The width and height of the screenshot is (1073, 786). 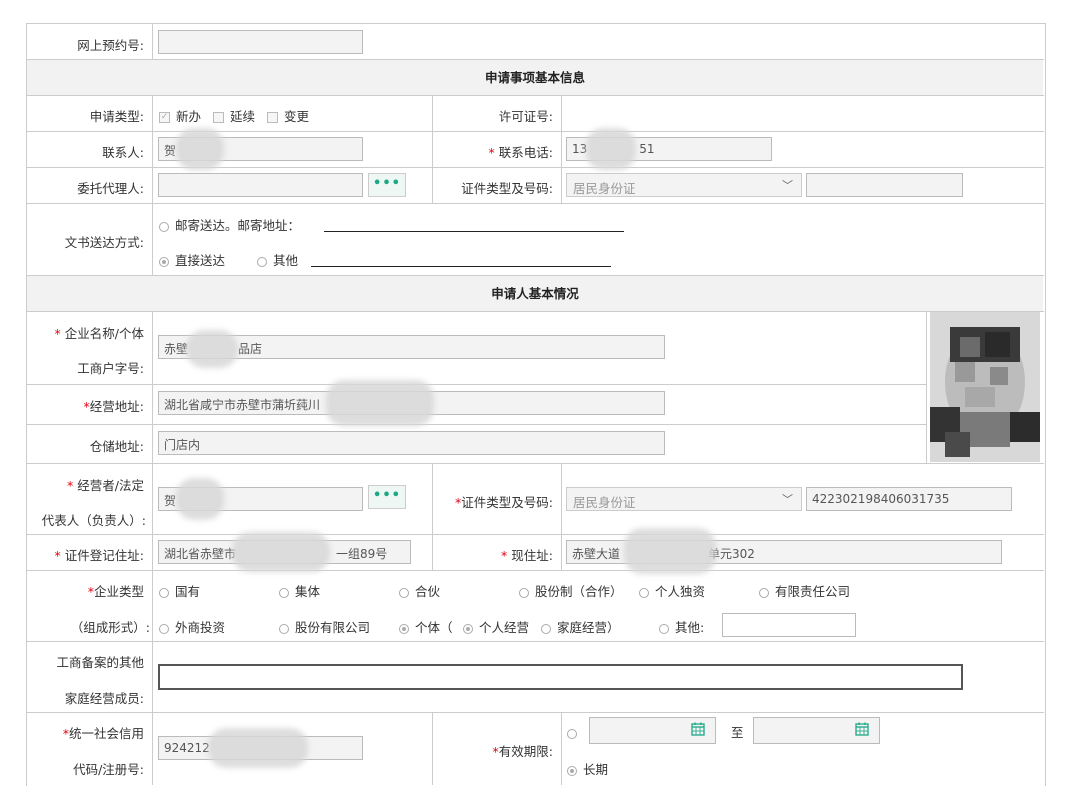 What do you see at coordinates (164, 592) in the screenshot?
I see `radio-state` at bounding box center [164, 592].